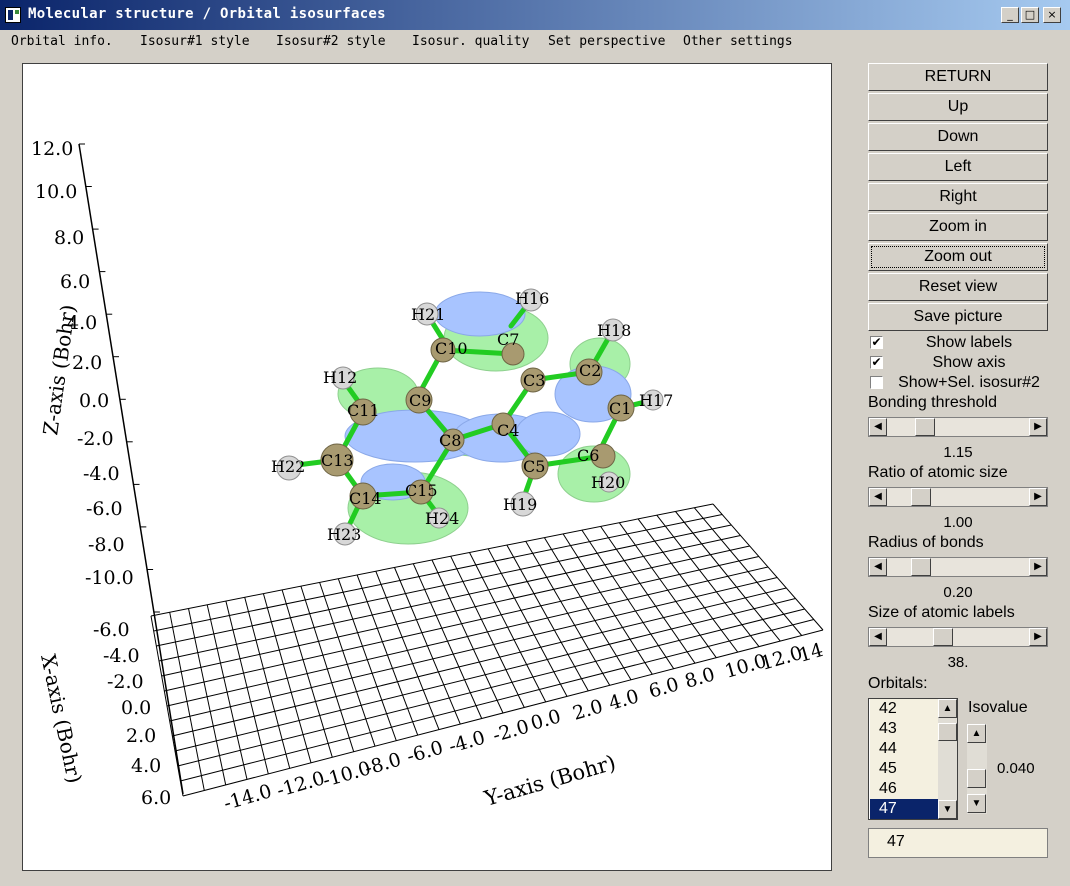 The height and width of the screenshot is (886, 1070). I want to click on atom-label: C15, so click(421, 490).